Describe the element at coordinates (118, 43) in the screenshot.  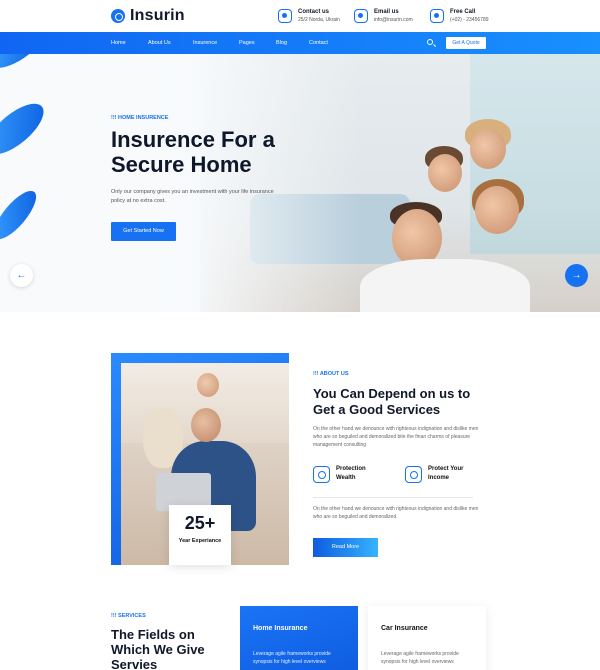
I see `nav-home: Home` at that location.